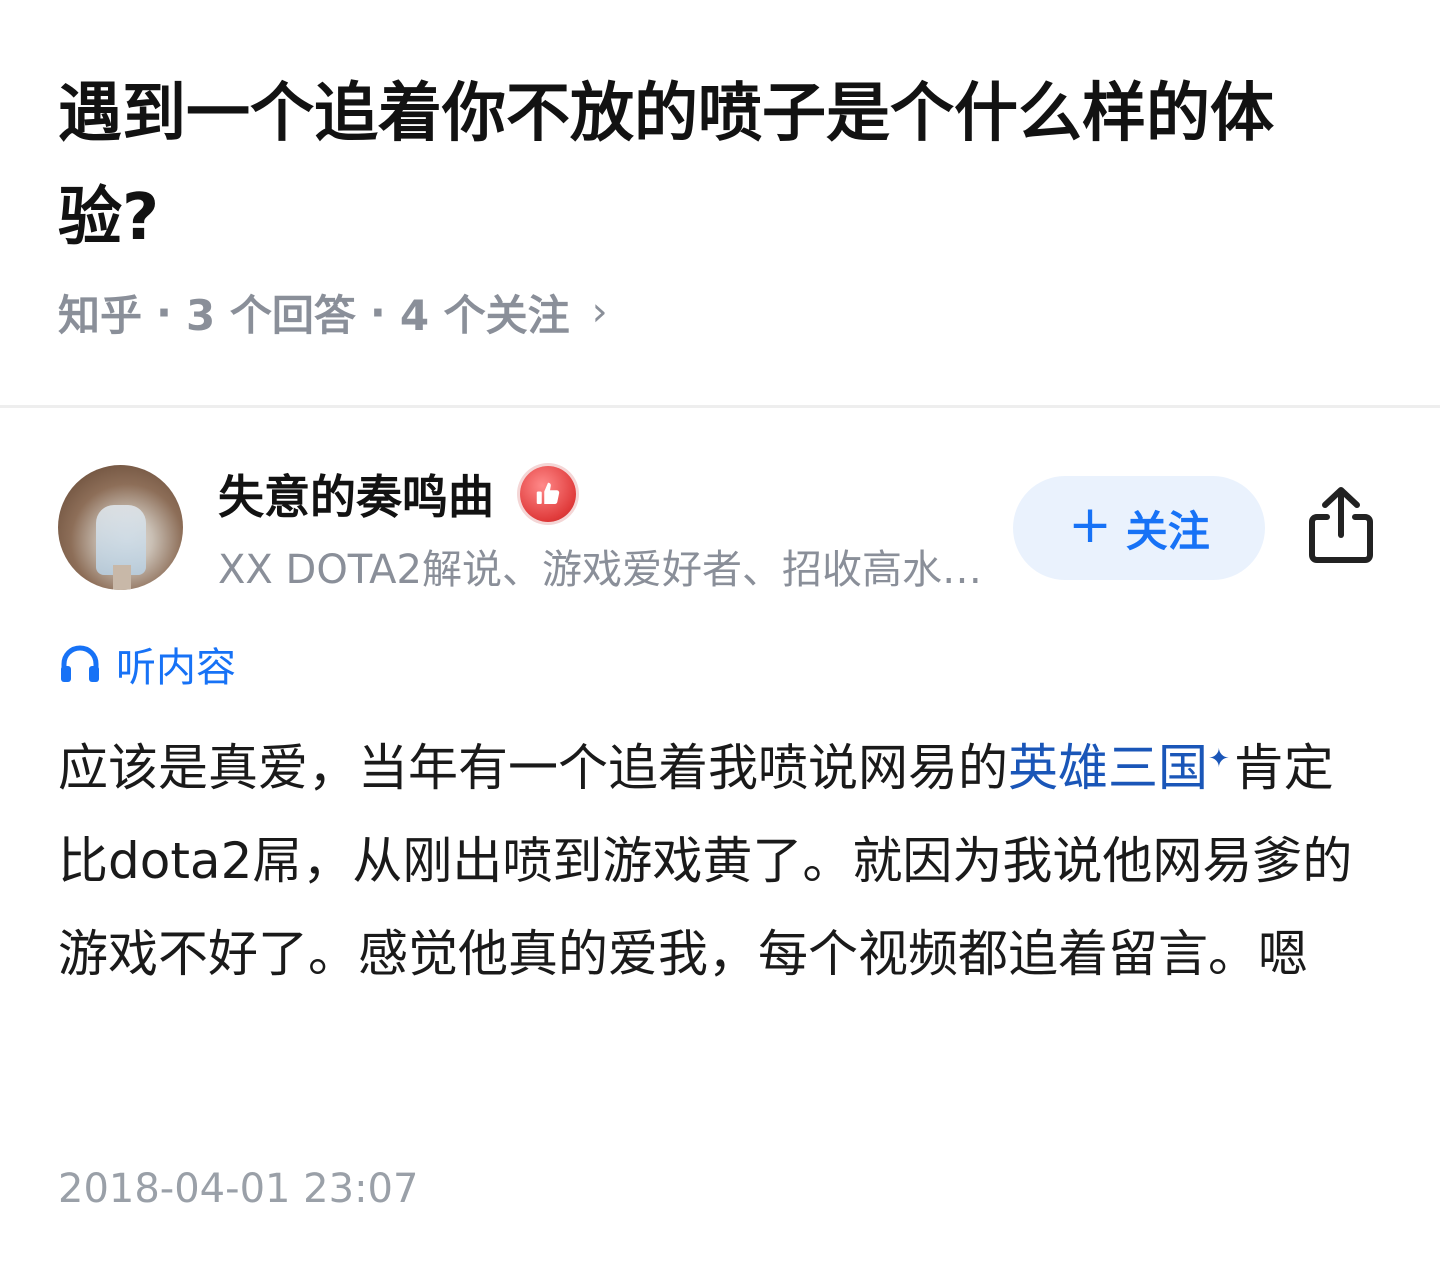  Describe the element at coordinates (548, 494) in the screenshot. I see `thumbs-up-badge-icon` at that location.